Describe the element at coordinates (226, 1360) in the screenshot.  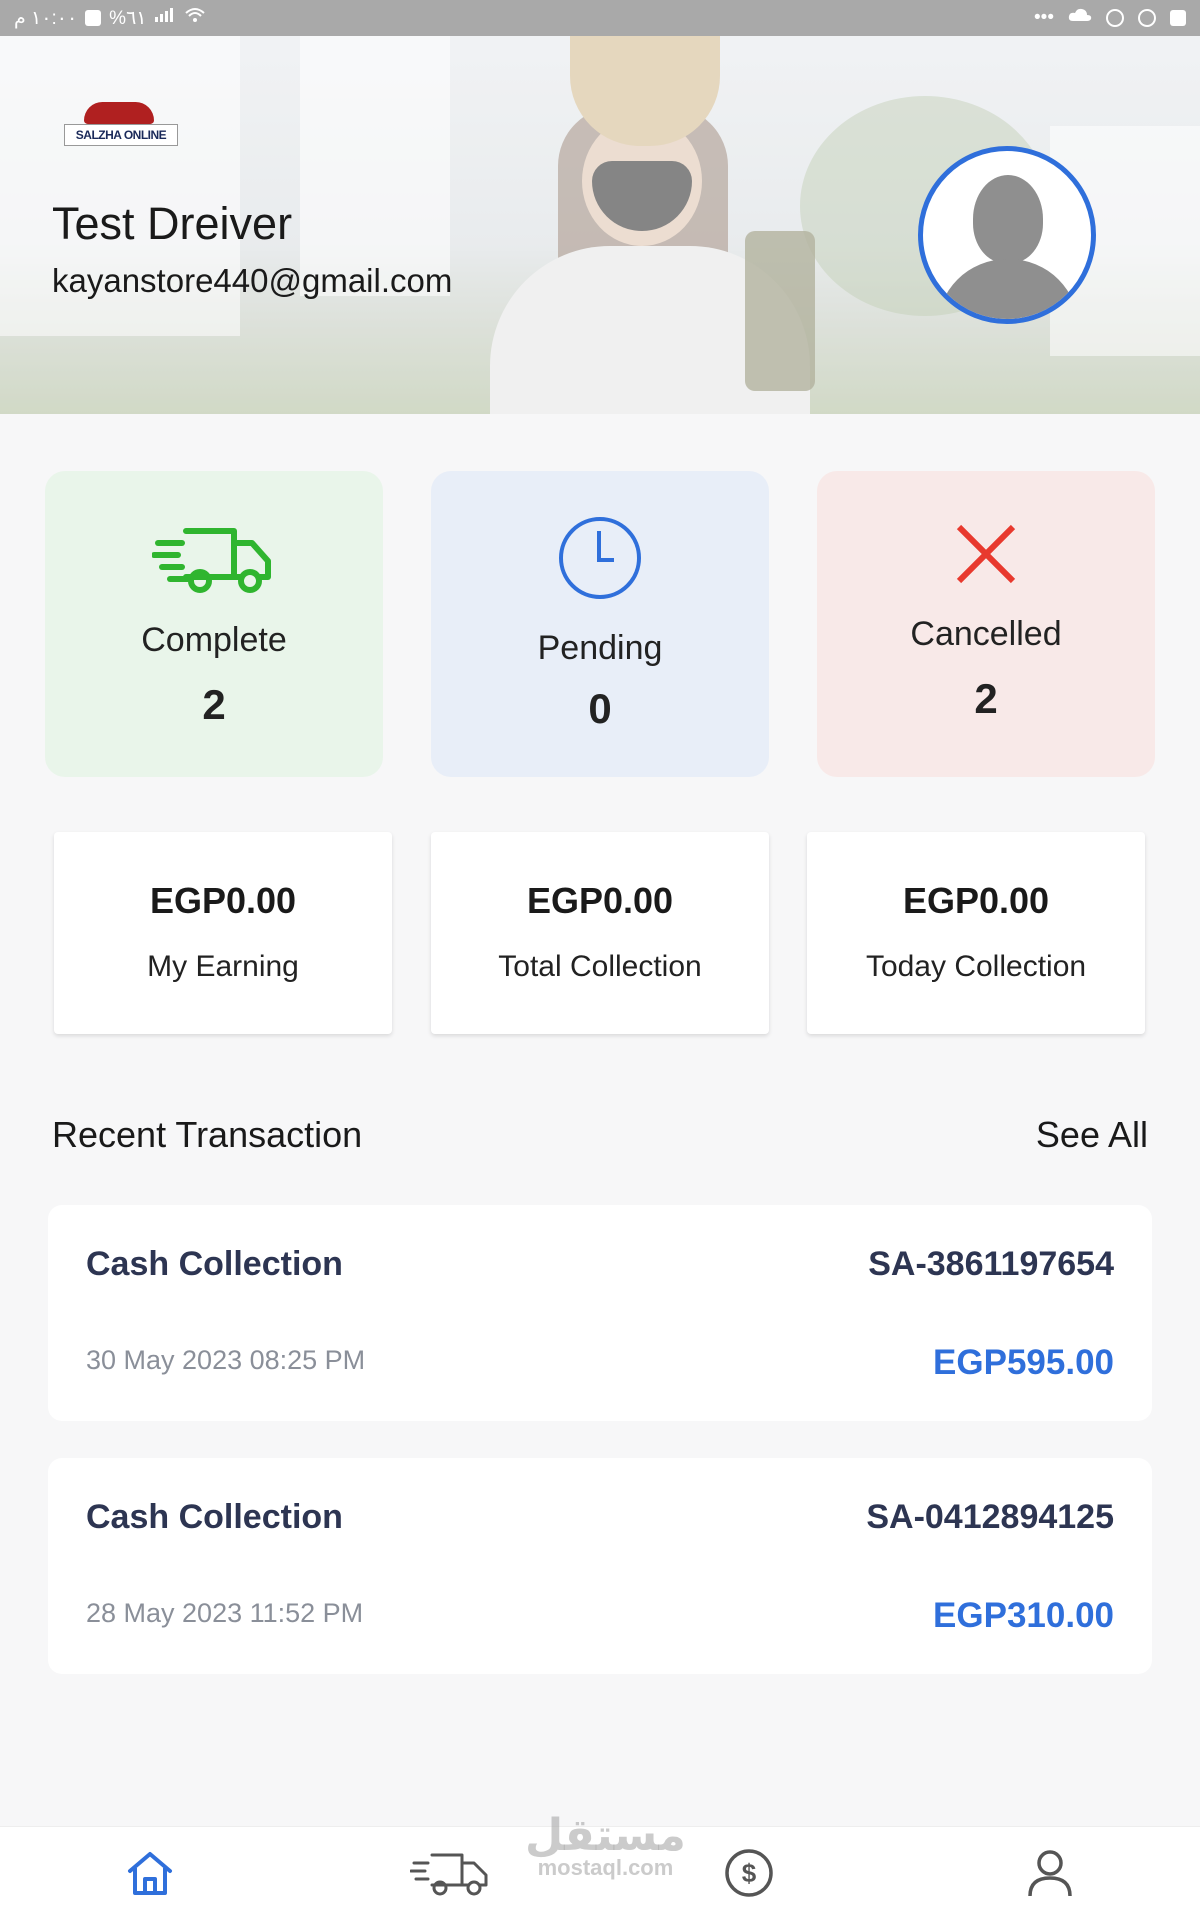
I see `transaction-date: 30 May 2023 08:25 PM` at that location.